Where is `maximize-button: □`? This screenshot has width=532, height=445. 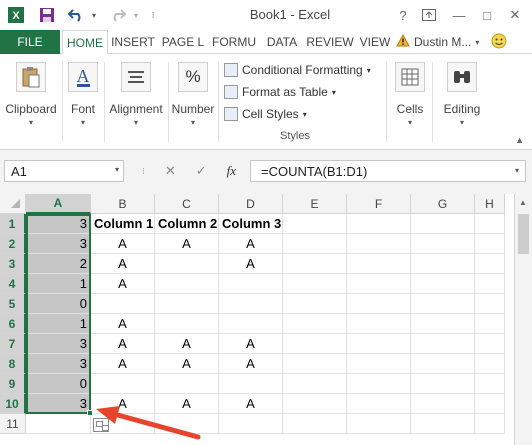
maximize-button: □ is located at coordinates (487, 15).